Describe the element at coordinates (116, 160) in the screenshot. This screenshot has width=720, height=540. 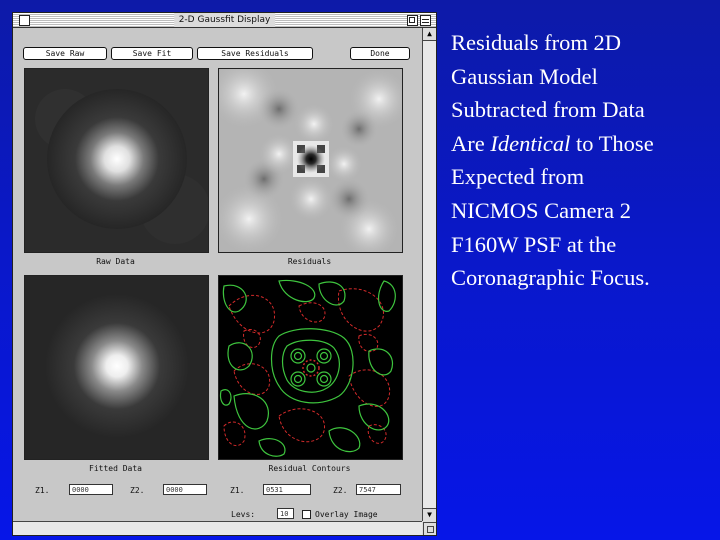
I see `raw-data-image` at that location.